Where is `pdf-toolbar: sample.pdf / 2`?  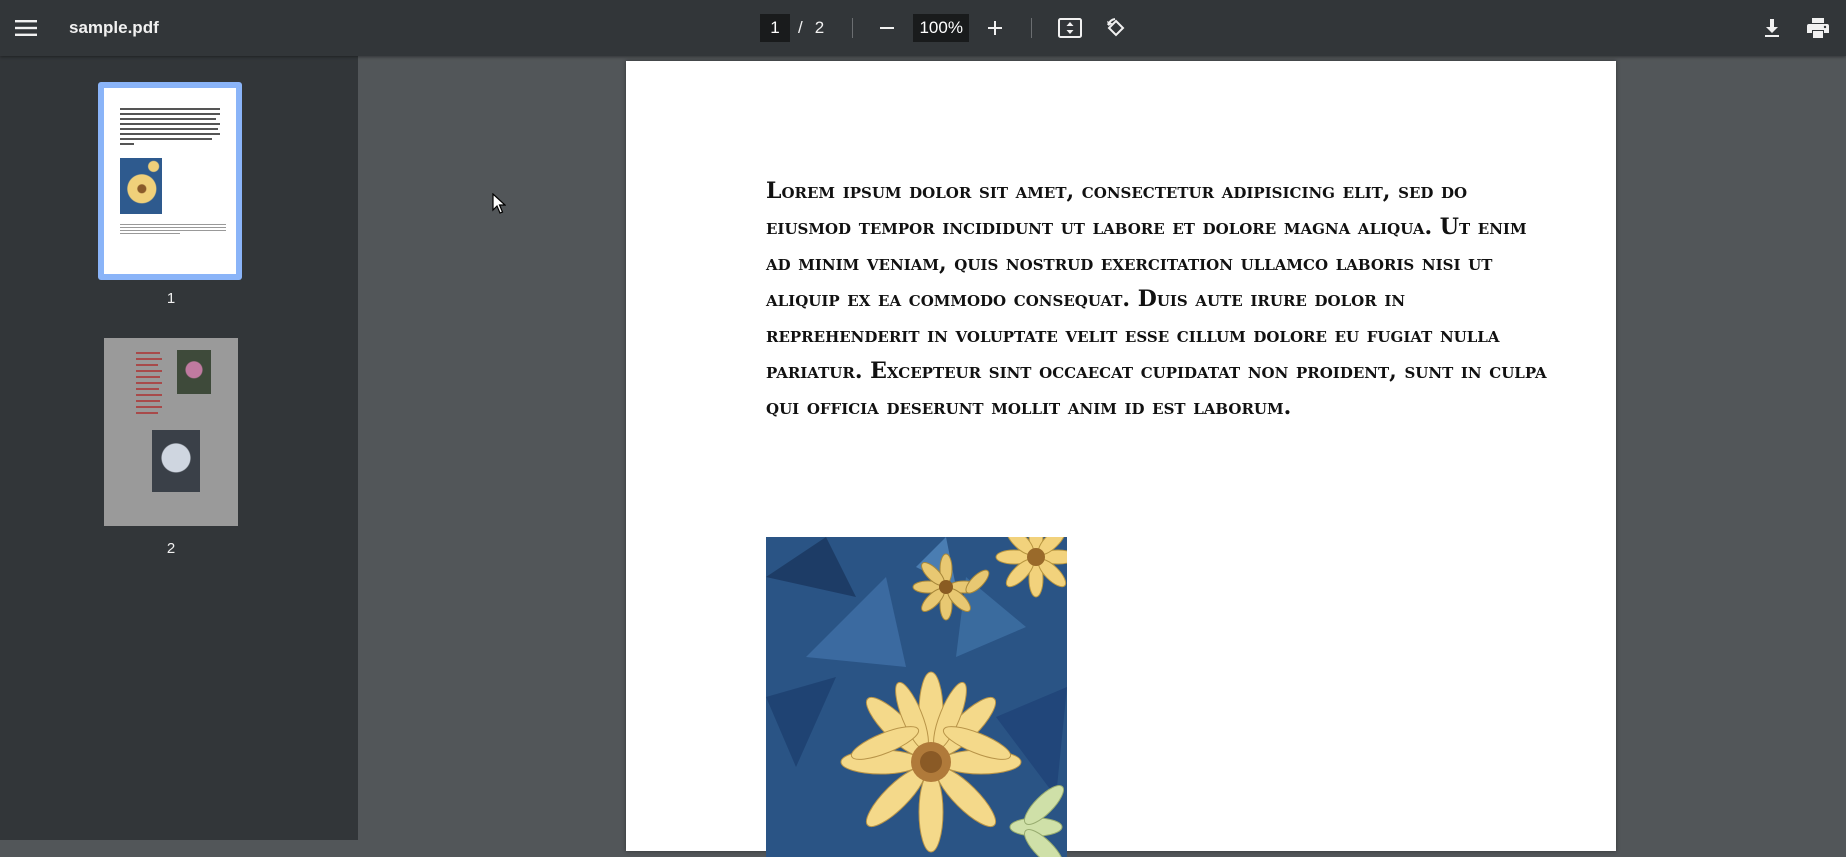
pdf-toolbar: sample.pdf / 2 is located at coordinates (923, 28).